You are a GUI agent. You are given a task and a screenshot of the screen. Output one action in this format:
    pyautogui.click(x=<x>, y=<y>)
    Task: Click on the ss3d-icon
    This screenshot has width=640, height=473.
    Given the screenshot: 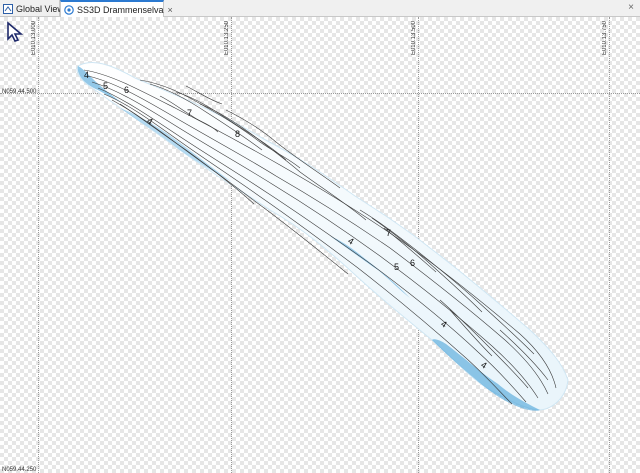 What is the action you would take?
    pyautogui.click(x=69, y=10)
    